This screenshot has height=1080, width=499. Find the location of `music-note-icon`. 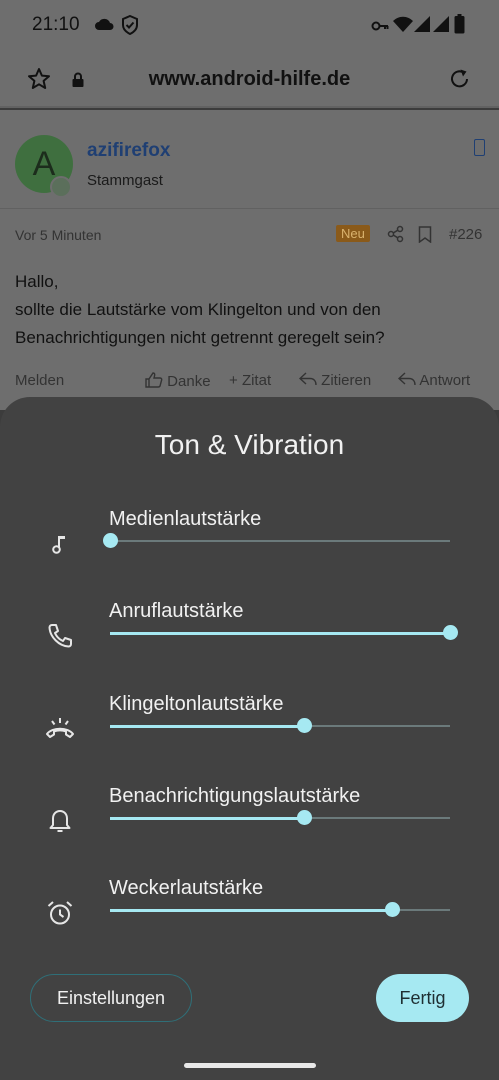

music-note-icon is located at coordinates (60, 544).